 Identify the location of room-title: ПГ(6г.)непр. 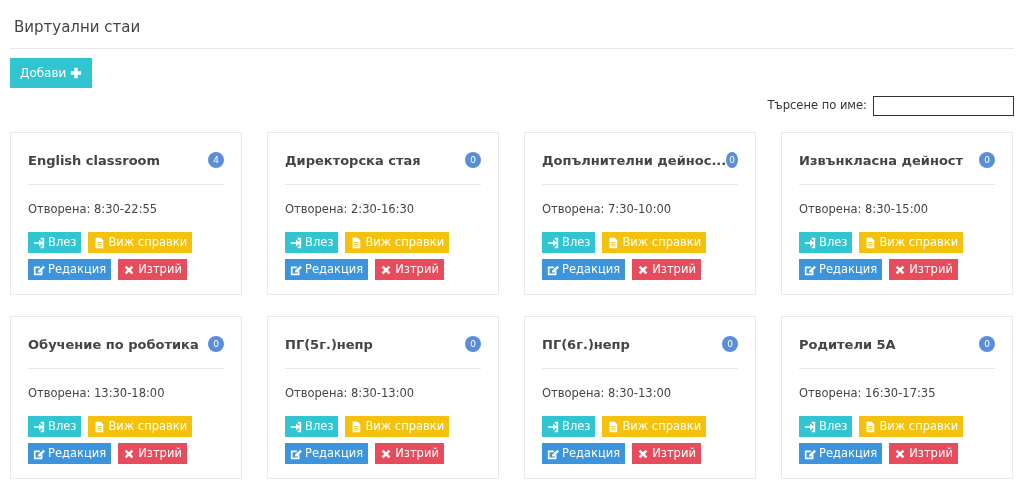
(586, 344).